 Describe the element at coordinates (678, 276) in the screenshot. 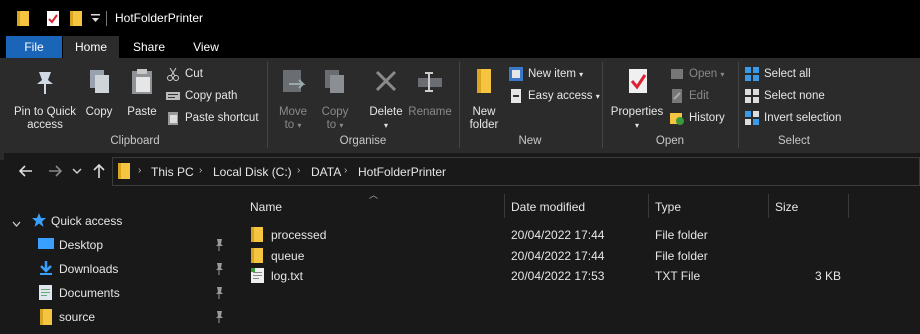

I see `file-type: TXT File` at that location.